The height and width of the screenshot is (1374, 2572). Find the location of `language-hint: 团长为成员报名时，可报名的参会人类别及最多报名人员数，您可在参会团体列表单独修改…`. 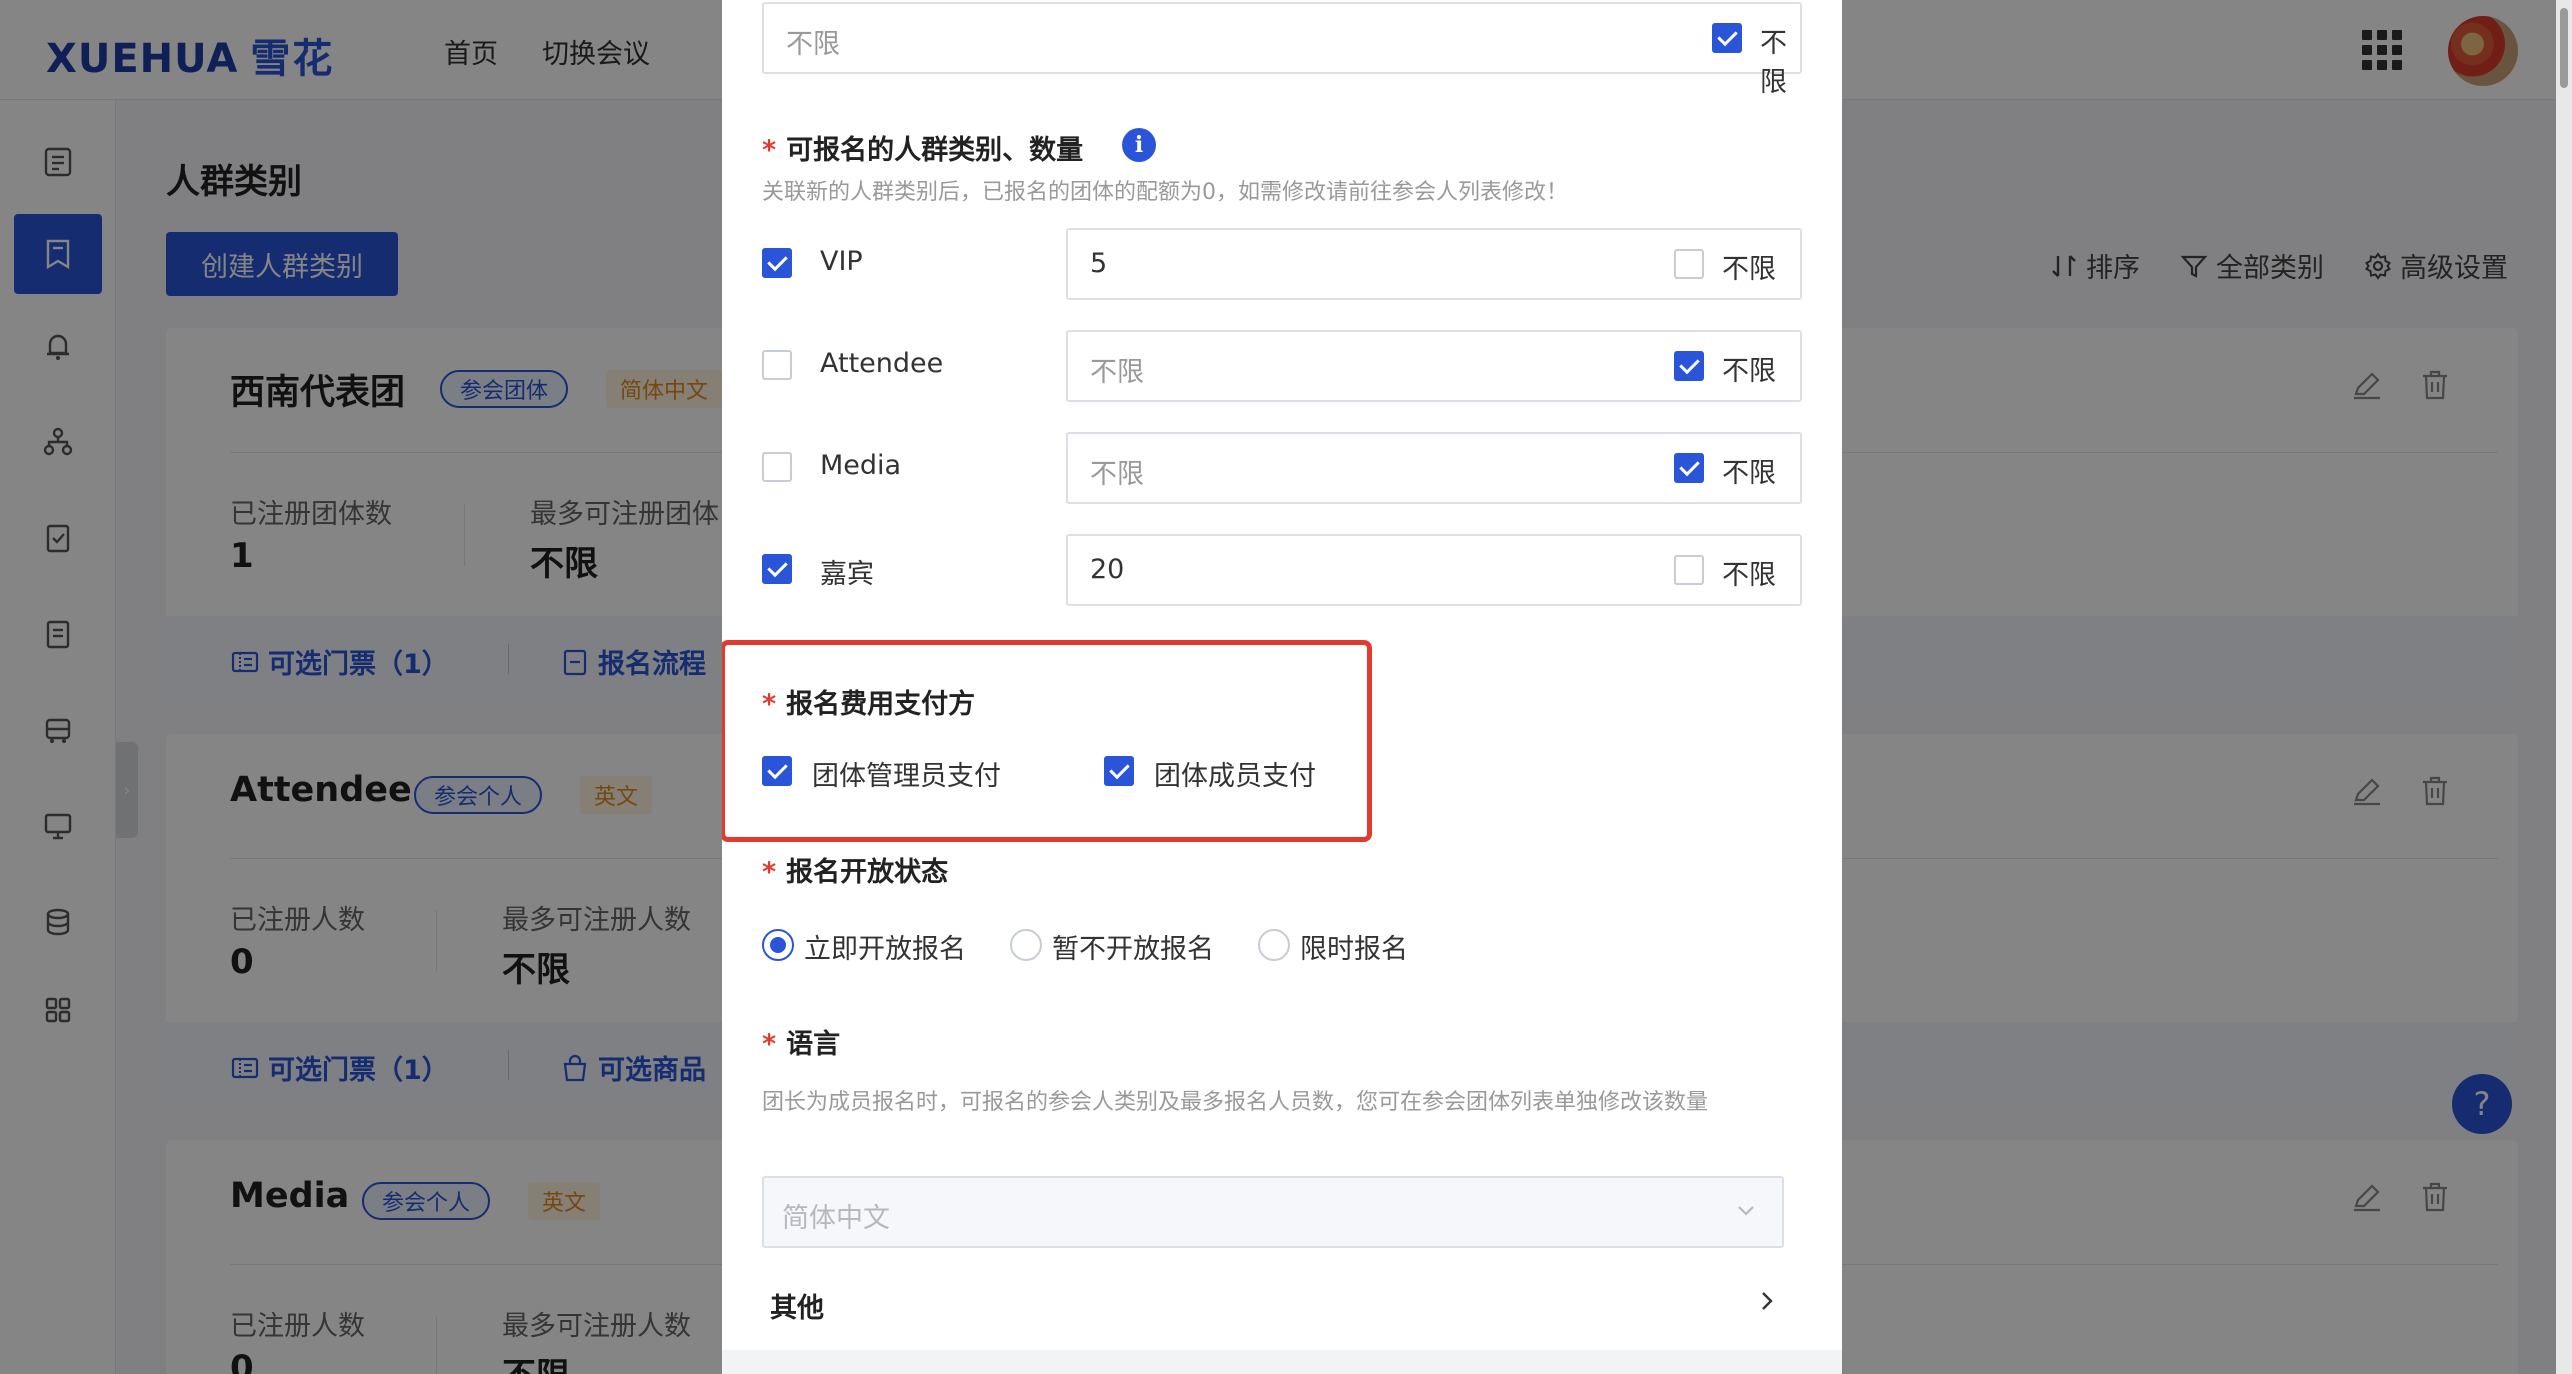

language-hint: 团长为成员报名时，可报名的参会人类别及最多报名人员数，您可在参会团体列表单独修改… is located at coordinates (1235, 1102).